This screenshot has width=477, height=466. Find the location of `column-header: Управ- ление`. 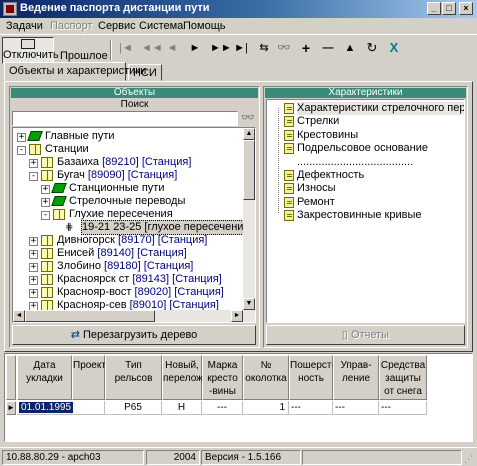

column-header: Управ- ление is located at coordinates (356, 377).